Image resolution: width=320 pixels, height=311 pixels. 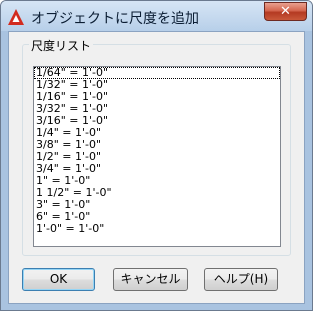 I want to click on cancel-button: キャンセル, so click(x=150, y=279).